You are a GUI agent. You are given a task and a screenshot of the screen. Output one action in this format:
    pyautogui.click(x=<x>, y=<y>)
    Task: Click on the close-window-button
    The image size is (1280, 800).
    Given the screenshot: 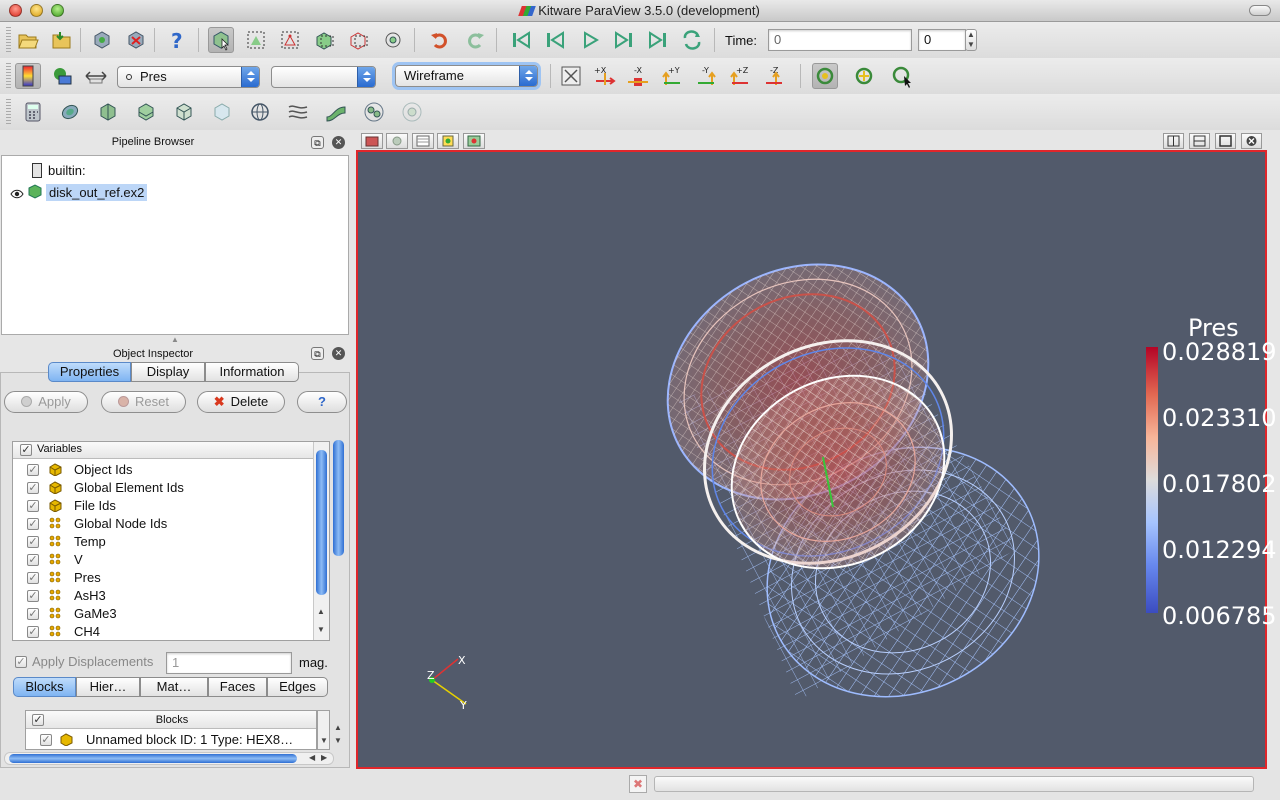 What is the action you would take?
    pyautogui.click(x=15, y=10)
    